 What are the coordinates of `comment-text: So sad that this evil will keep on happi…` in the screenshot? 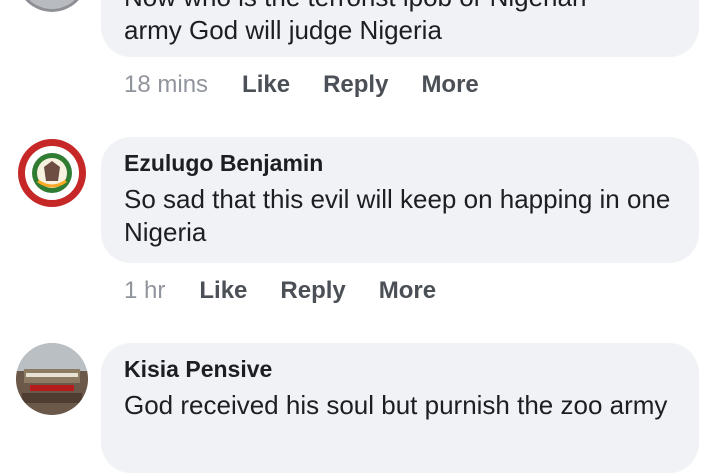 It's located at (397, 215).